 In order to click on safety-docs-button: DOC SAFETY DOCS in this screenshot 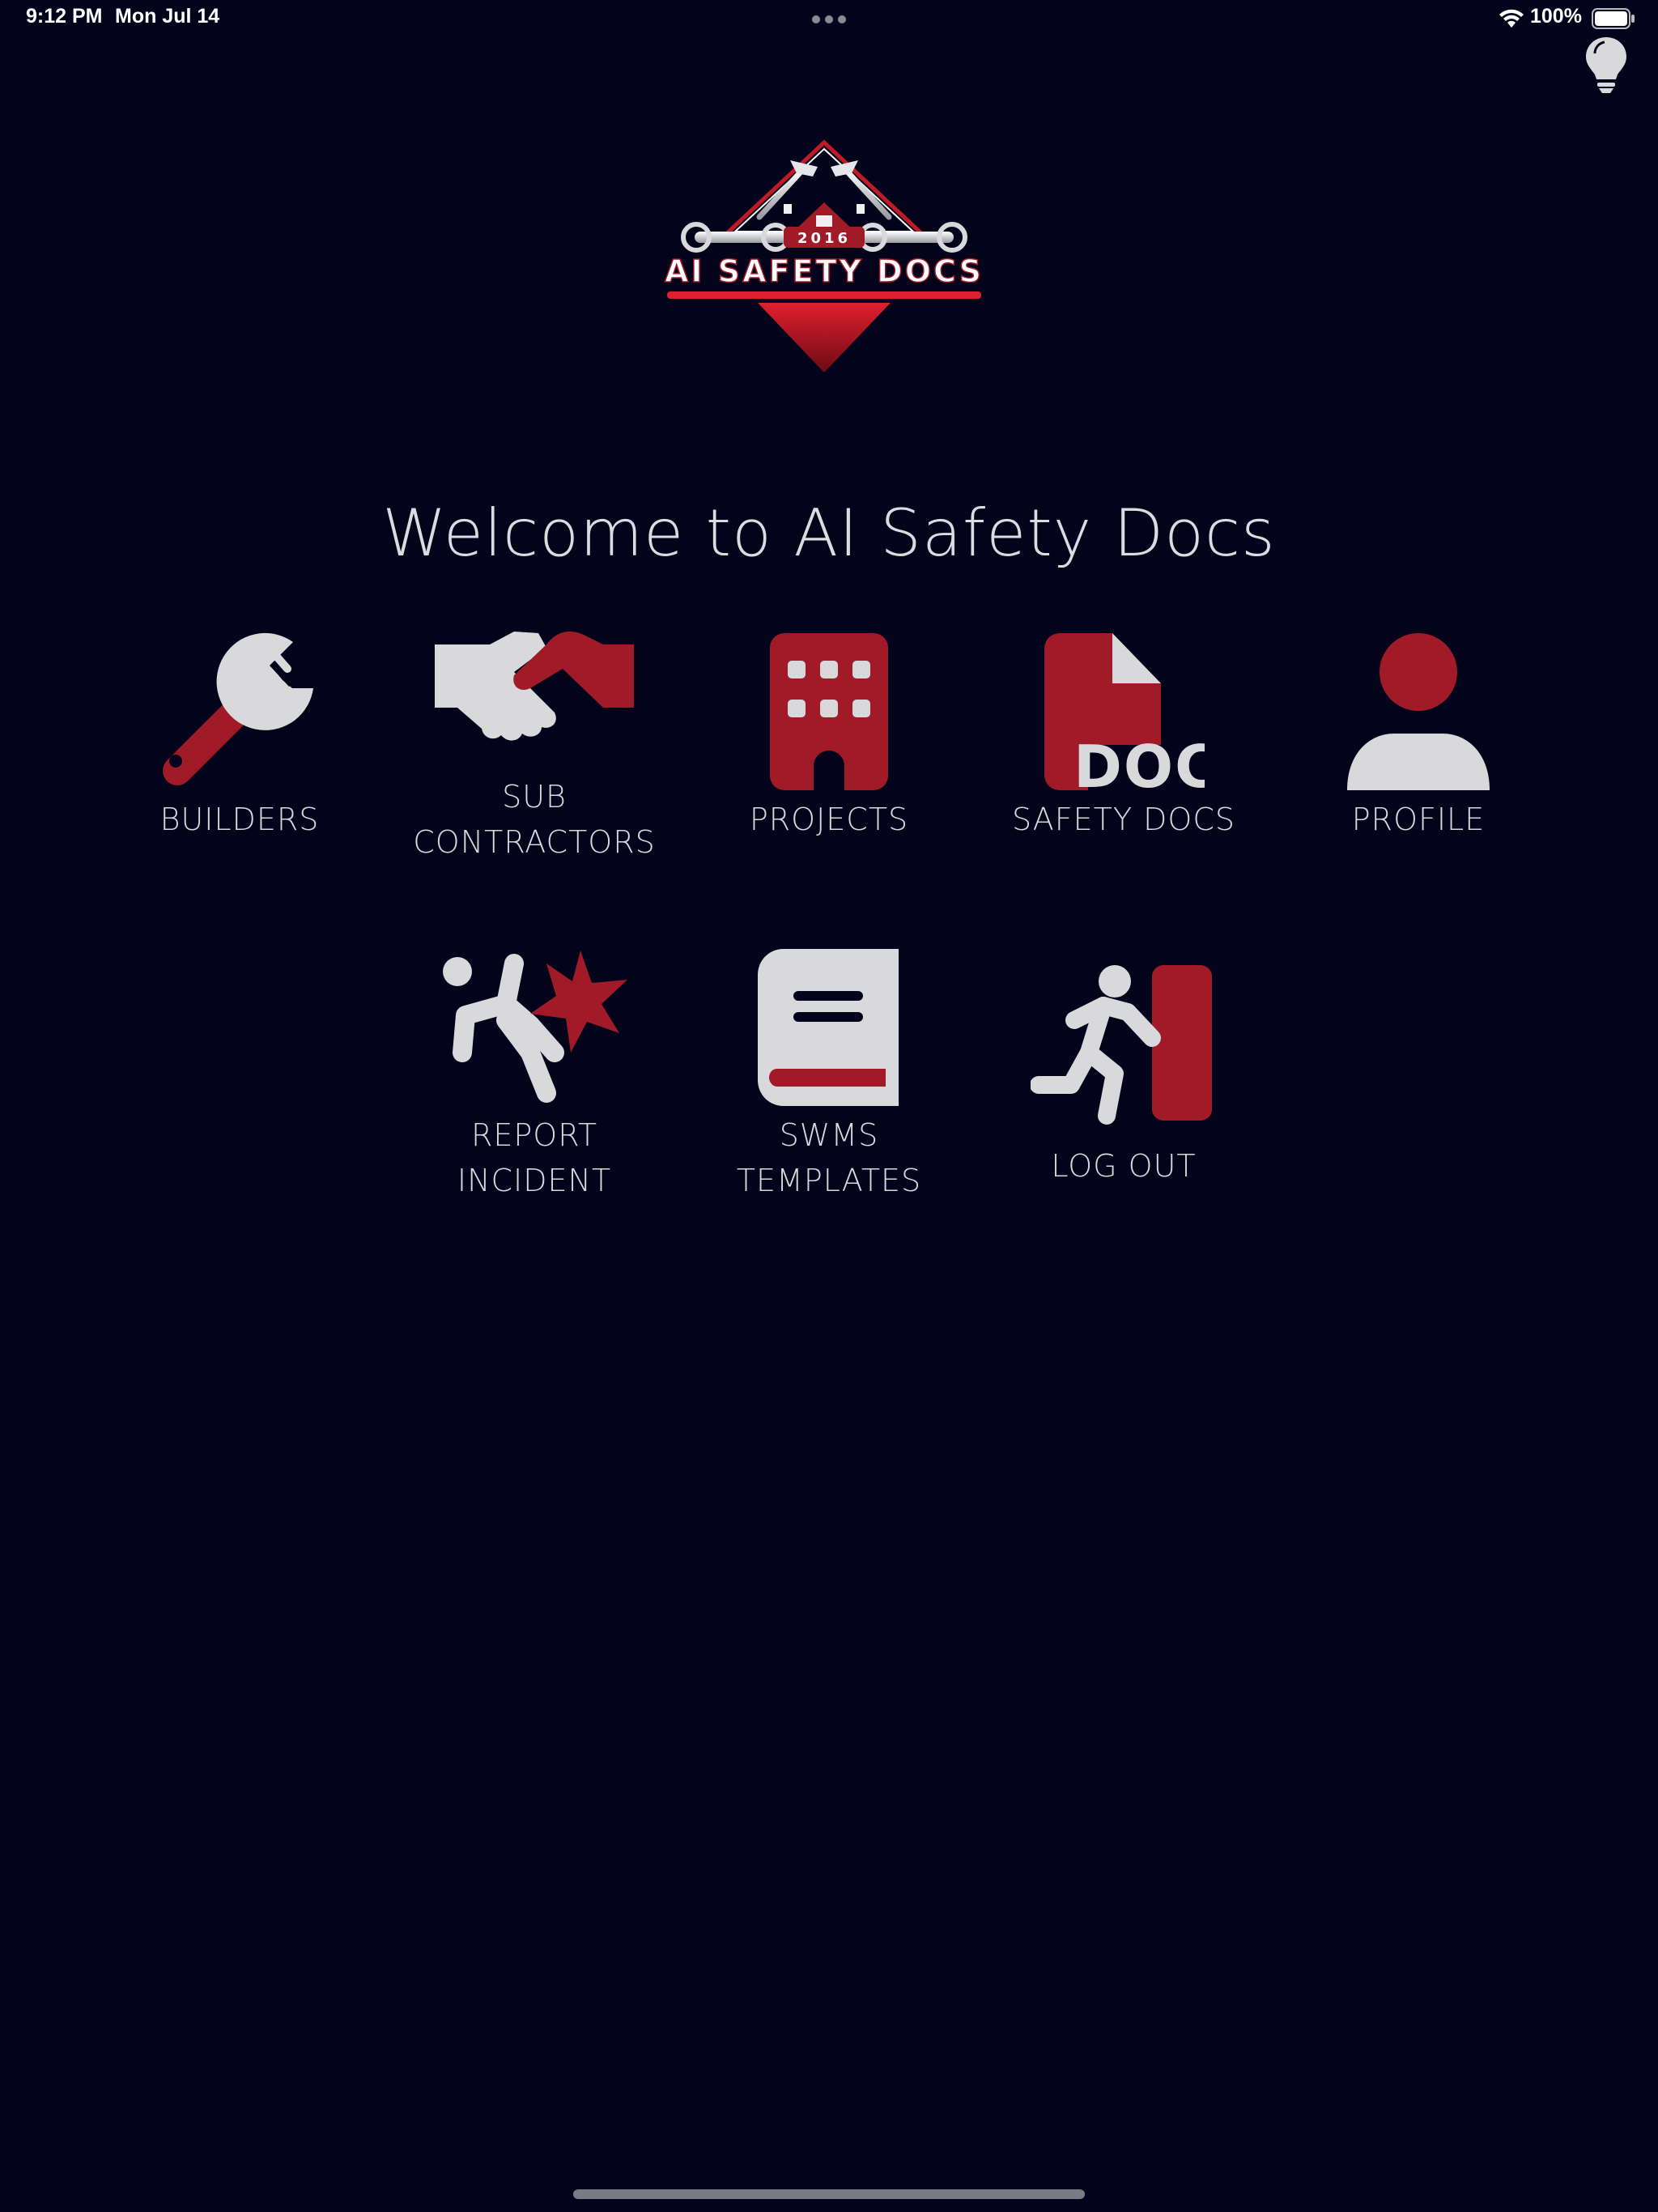, I will do `click(1123, 769)`.